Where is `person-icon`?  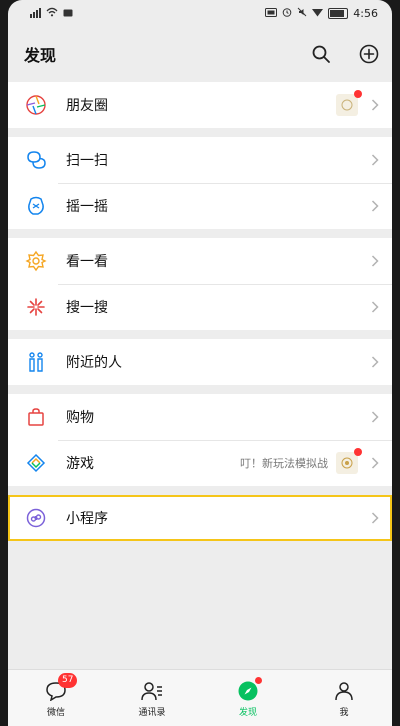
person-icon is located at coordinates (344, 691).